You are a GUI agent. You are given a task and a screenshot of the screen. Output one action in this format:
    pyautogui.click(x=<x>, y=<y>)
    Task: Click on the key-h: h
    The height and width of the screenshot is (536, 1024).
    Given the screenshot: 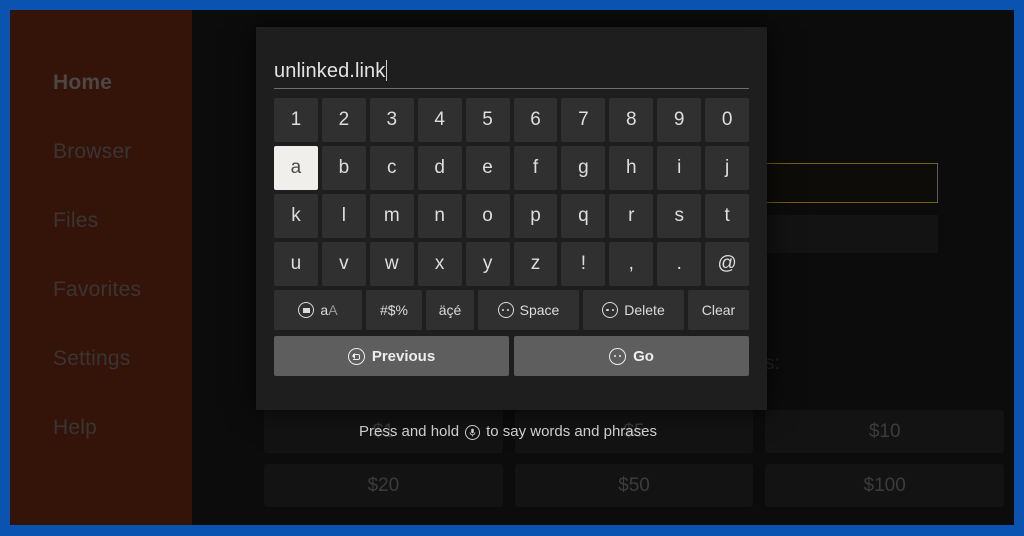 What is the action you would take?
    pyautogui.click(x=631, y=168)
    